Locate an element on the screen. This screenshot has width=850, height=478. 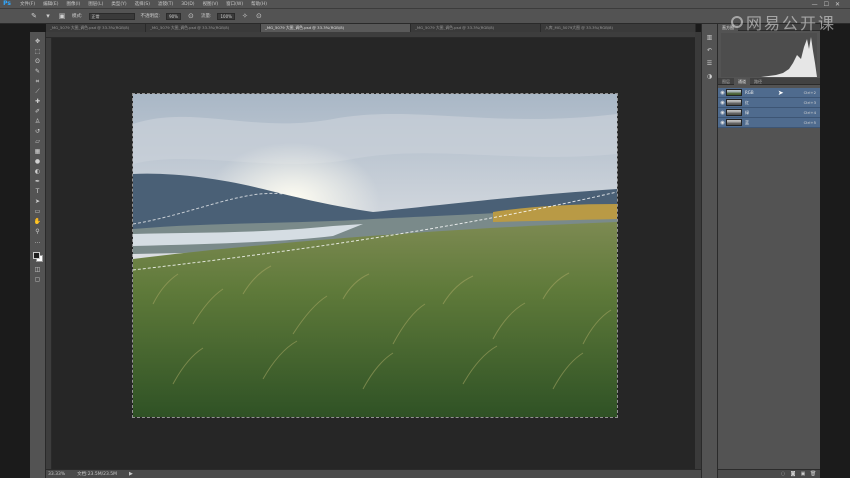
gradient-tool-icon: ▦ is located at coordinates (38, 151).